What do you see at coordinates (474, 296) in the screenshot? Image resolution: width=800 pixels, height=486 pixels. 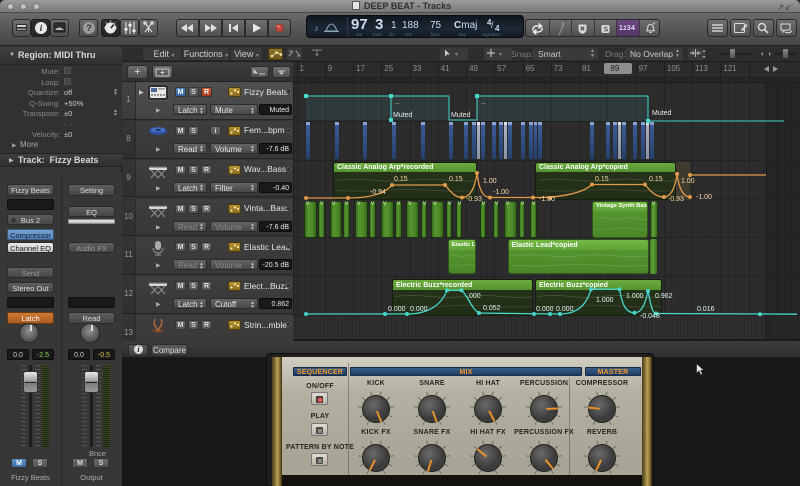 I see `svg-text: .000` at bounding box center [474, 296].